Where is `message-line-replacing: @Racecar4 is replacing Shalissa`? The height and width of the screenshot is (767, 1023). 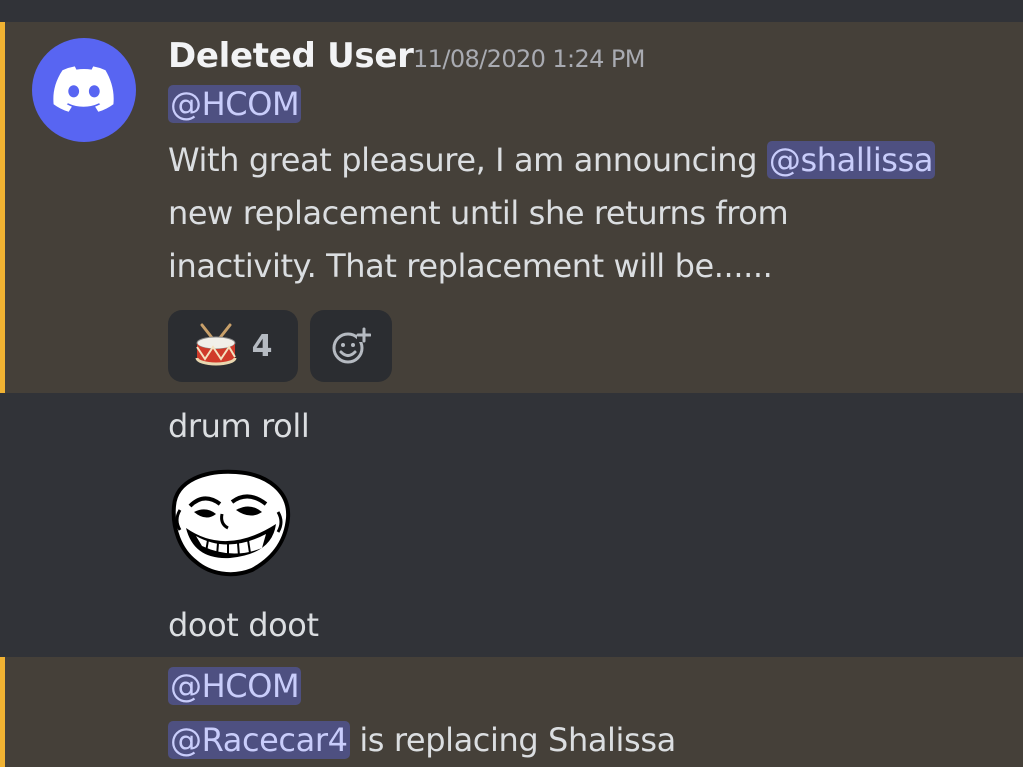 message-line-replacing: @Racecar4 is replacing Shalissa is located at coordinates (422, 740).